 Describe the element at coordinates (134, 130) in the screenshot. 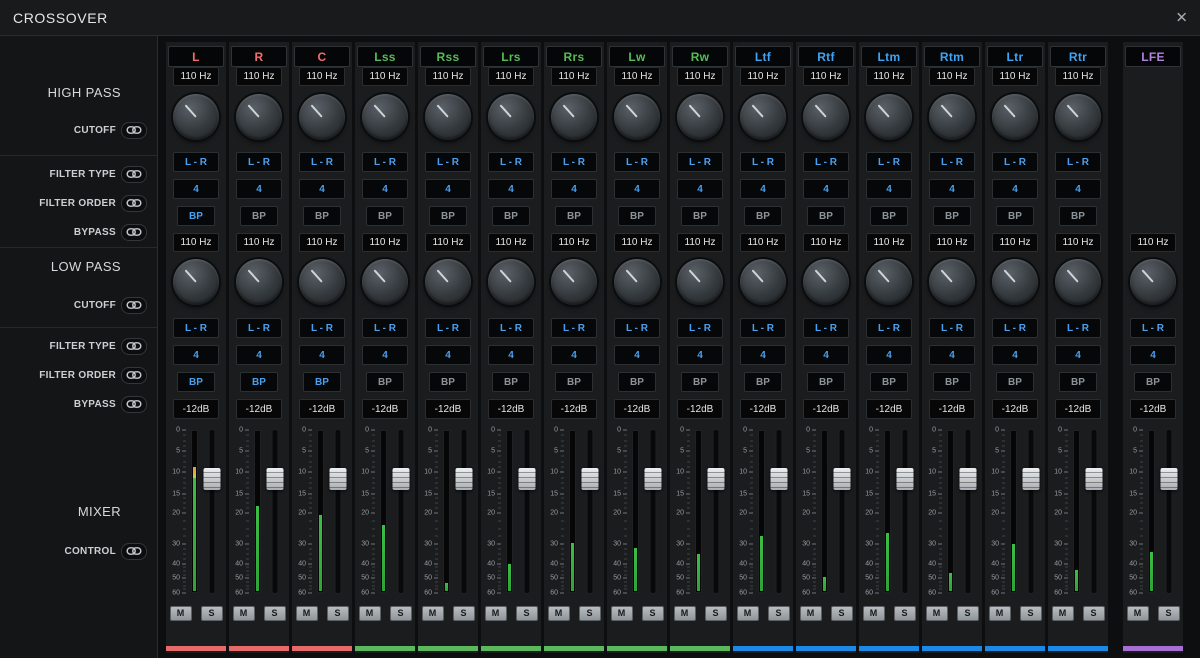

I see `hp-cutoff-link-button` at that location.